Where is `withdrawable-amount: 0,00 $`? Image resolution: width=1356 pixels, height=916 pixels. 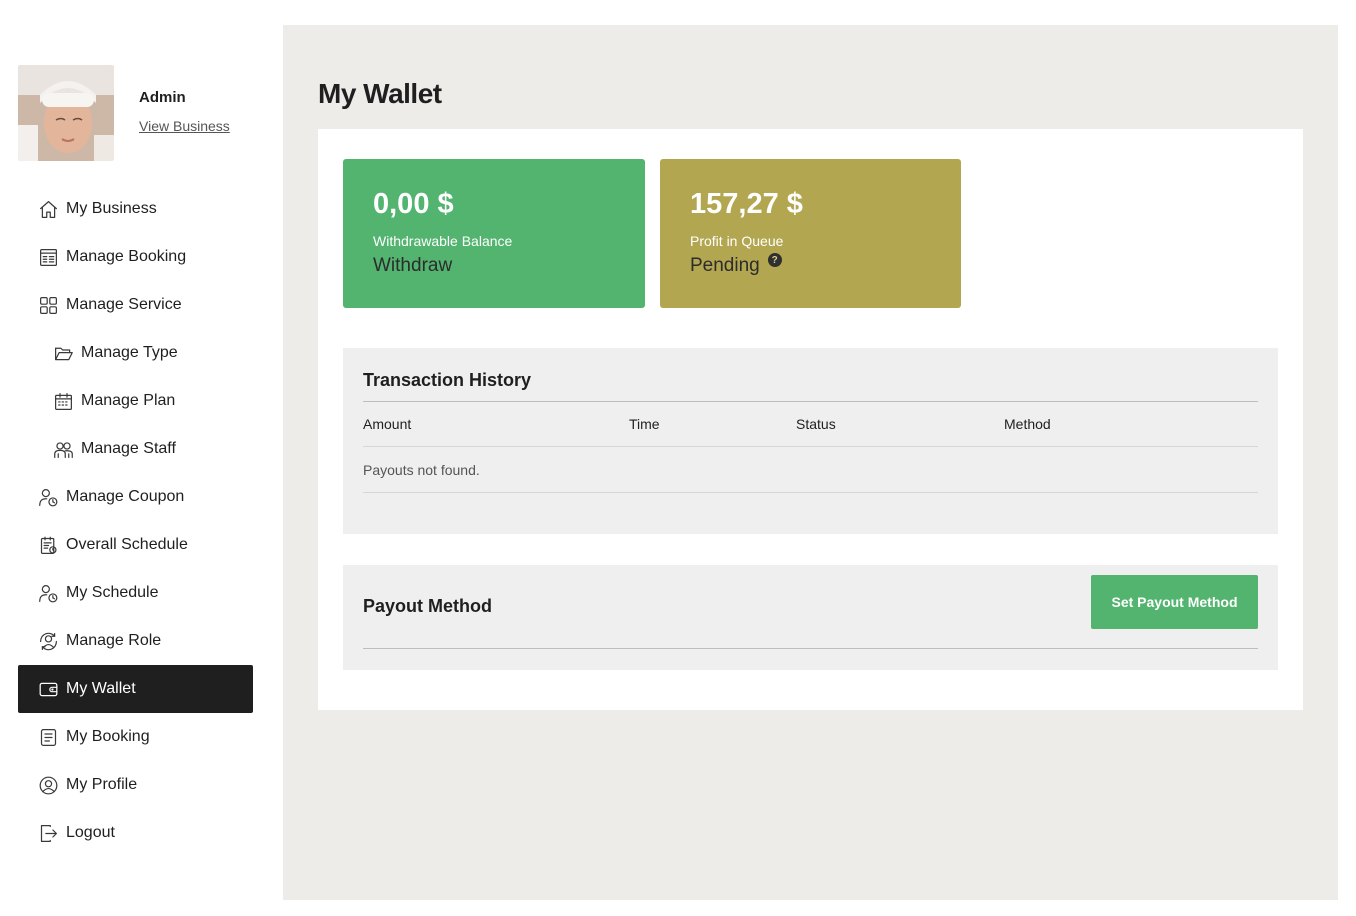 withdrawable-amount: 0,00 $ is located at coordinates (413, 204).